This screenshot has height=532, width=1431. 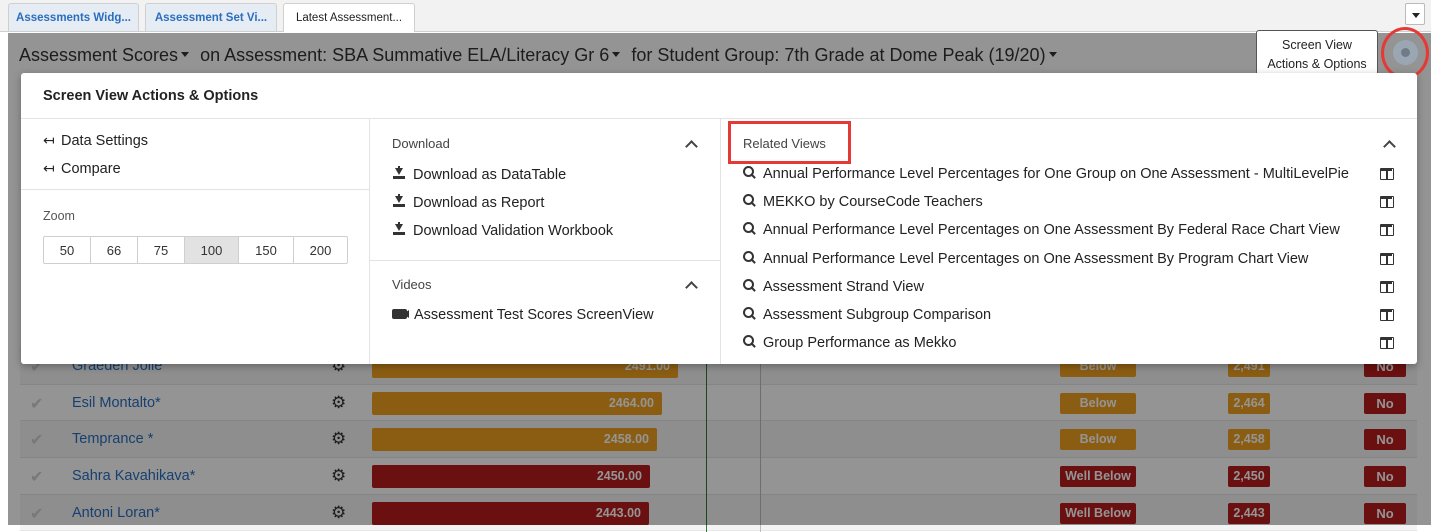 I want to click on screen-view-options-button, so click(x=1405, y=53).